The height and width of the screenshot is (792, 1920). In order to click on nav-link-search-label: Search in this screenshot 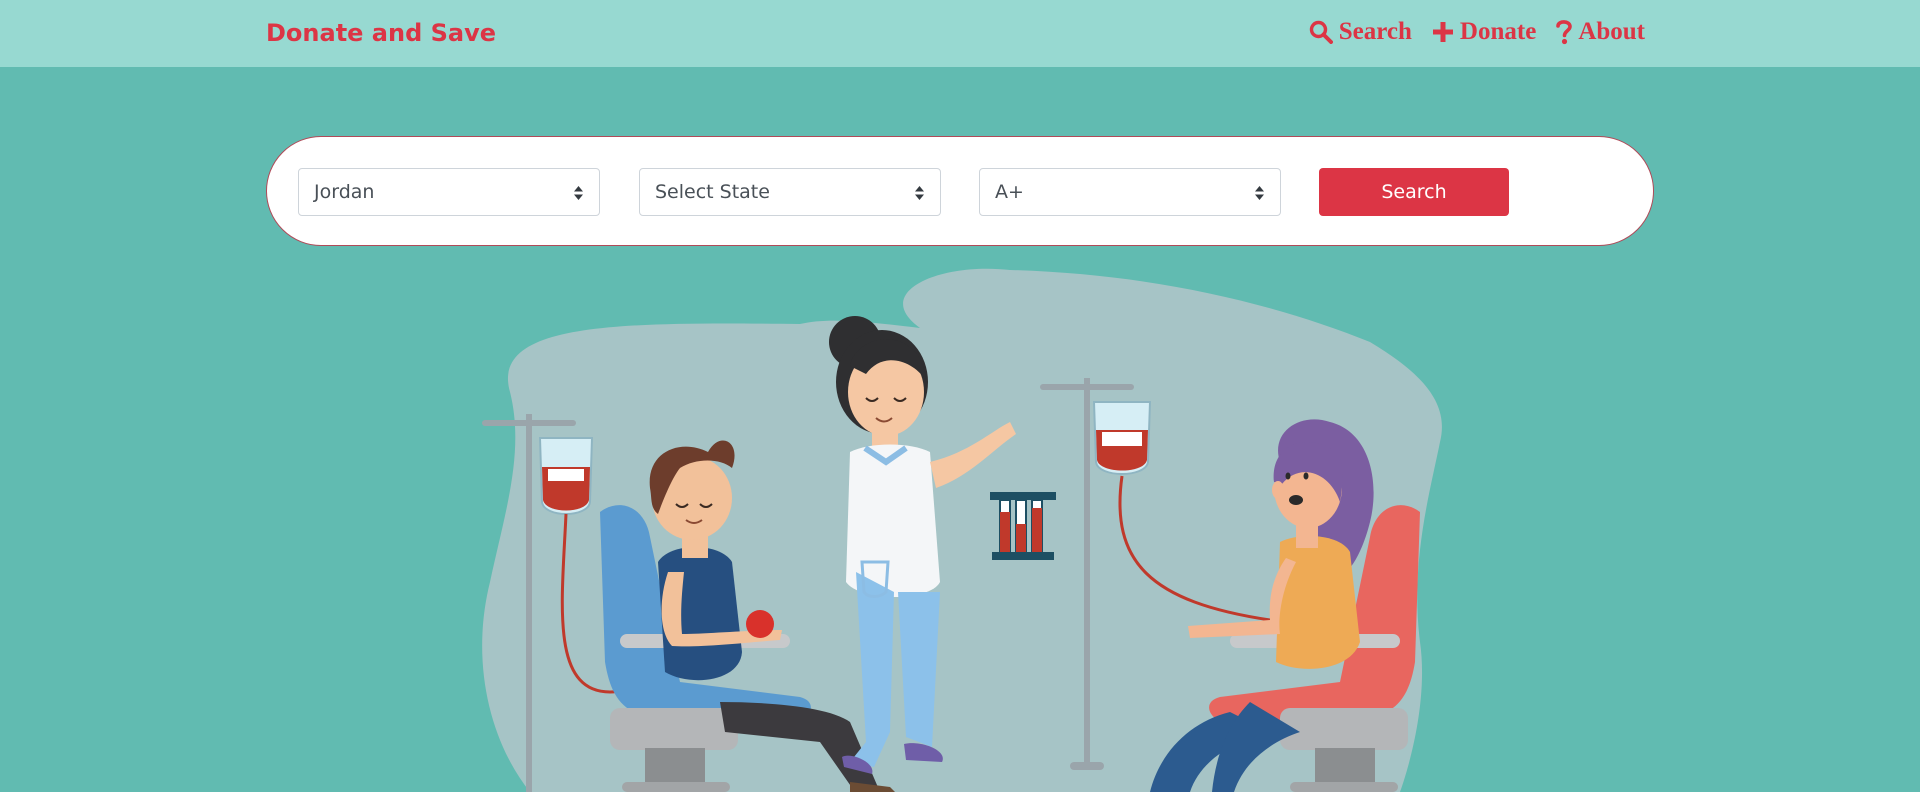, I will do `click(1375, 31)`.